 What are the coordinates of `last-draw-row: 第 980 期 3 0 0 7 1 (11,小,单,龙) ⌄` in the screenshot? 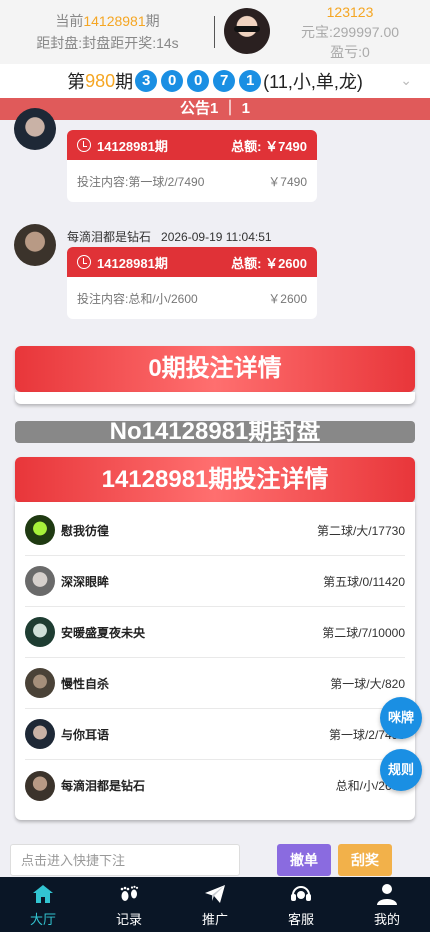 It's located at (215, 81).